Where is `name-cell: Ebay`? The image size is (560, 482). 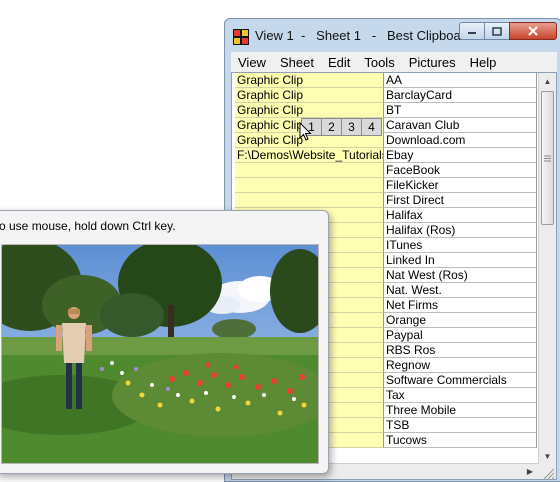
name-cell: Ebay is located at coordinates (460, 155).